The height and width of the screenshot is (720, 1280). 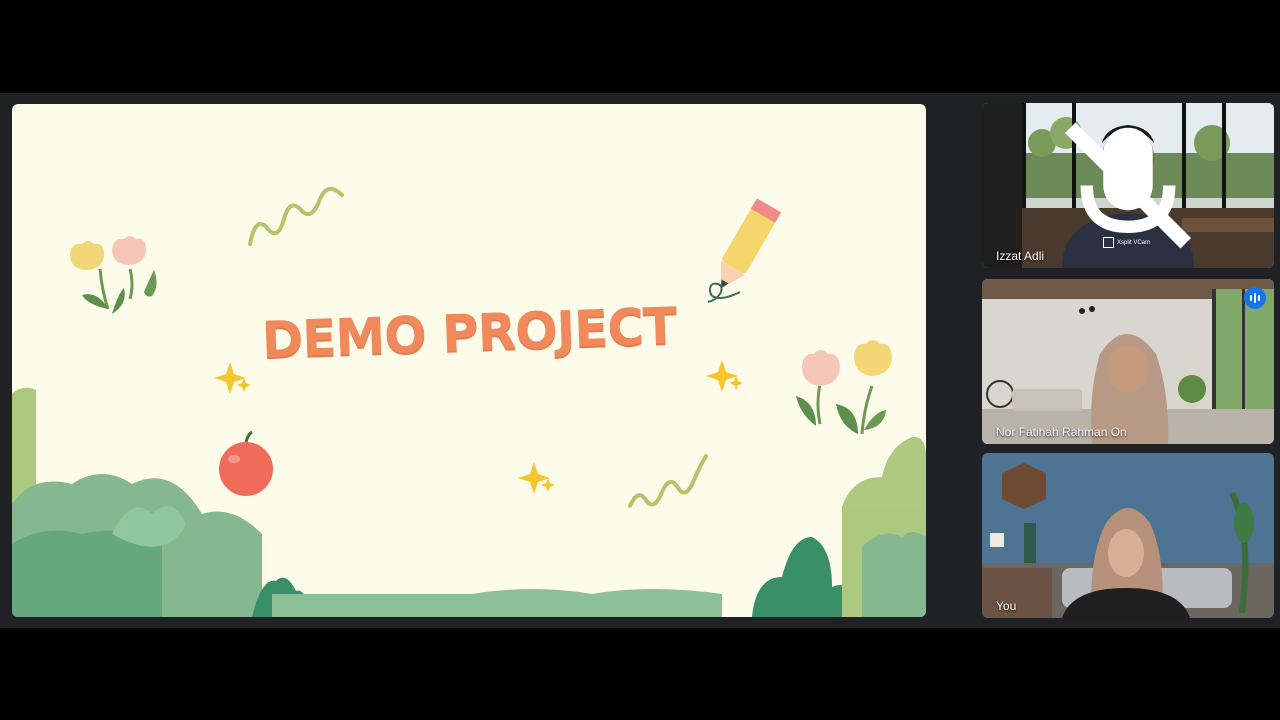 What do you see at coordinates (1006, 606) in the screenshot?
I see `participant-name: You` at bounding box center [1006, 606].